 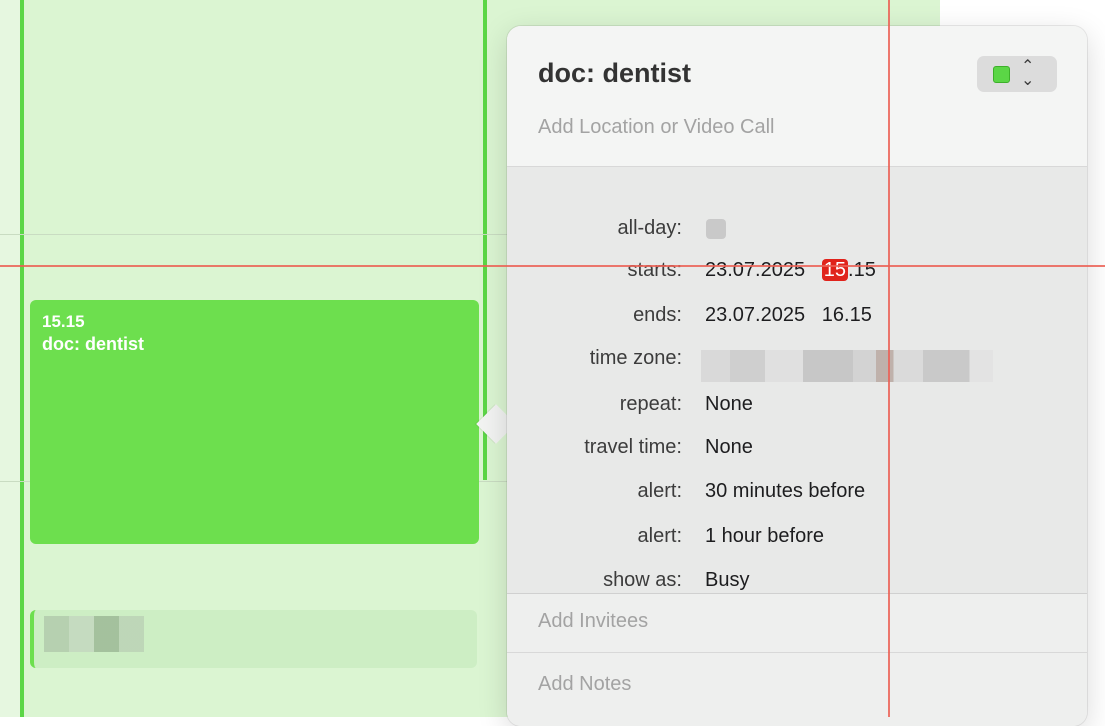 I want to click on show-as-value: Busy, so click(x=727, y=580).